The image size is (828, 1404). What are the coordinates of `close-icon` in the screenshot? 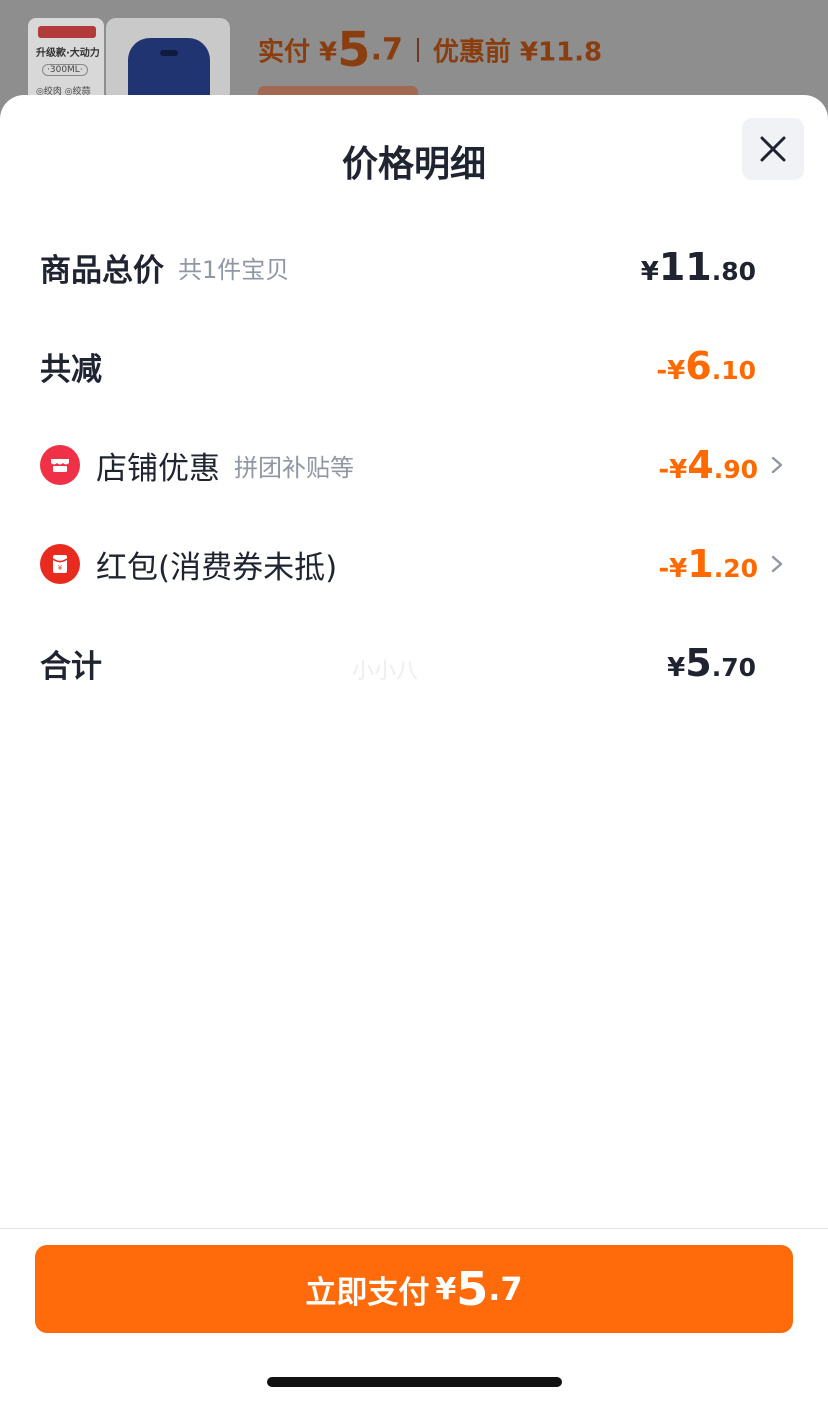 It's located at (773, 149).